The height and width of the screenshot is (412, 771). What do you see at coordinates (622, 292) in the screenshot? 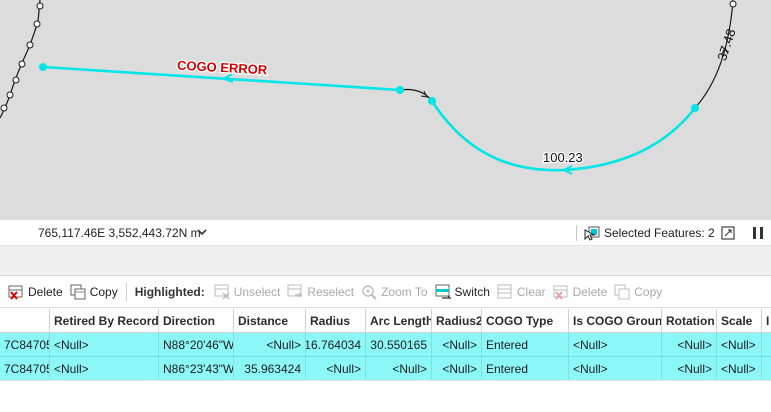
I see `copy-highlighted-icon` at bounding box center [622, 292].